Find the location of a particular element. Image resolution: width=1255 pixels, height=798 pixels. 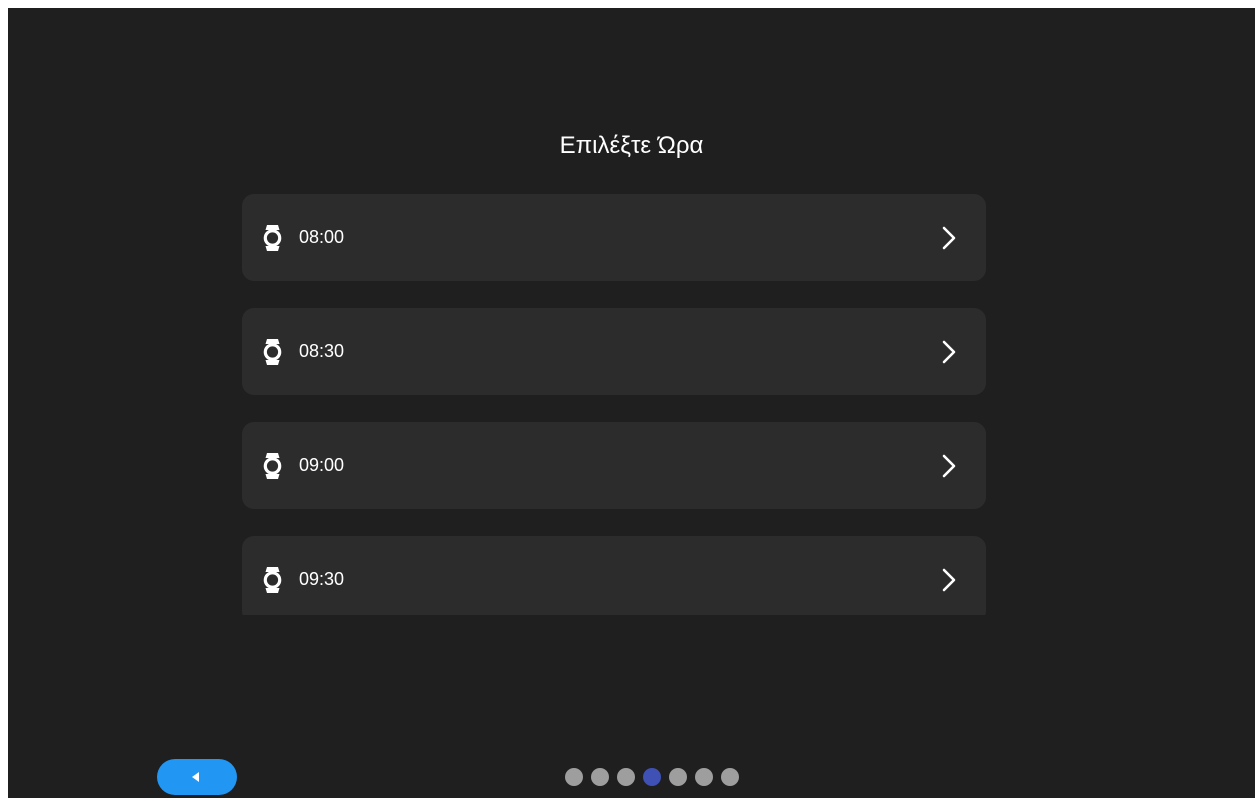

time-row-0830: 08:30 is located at coordinates (614, 351).